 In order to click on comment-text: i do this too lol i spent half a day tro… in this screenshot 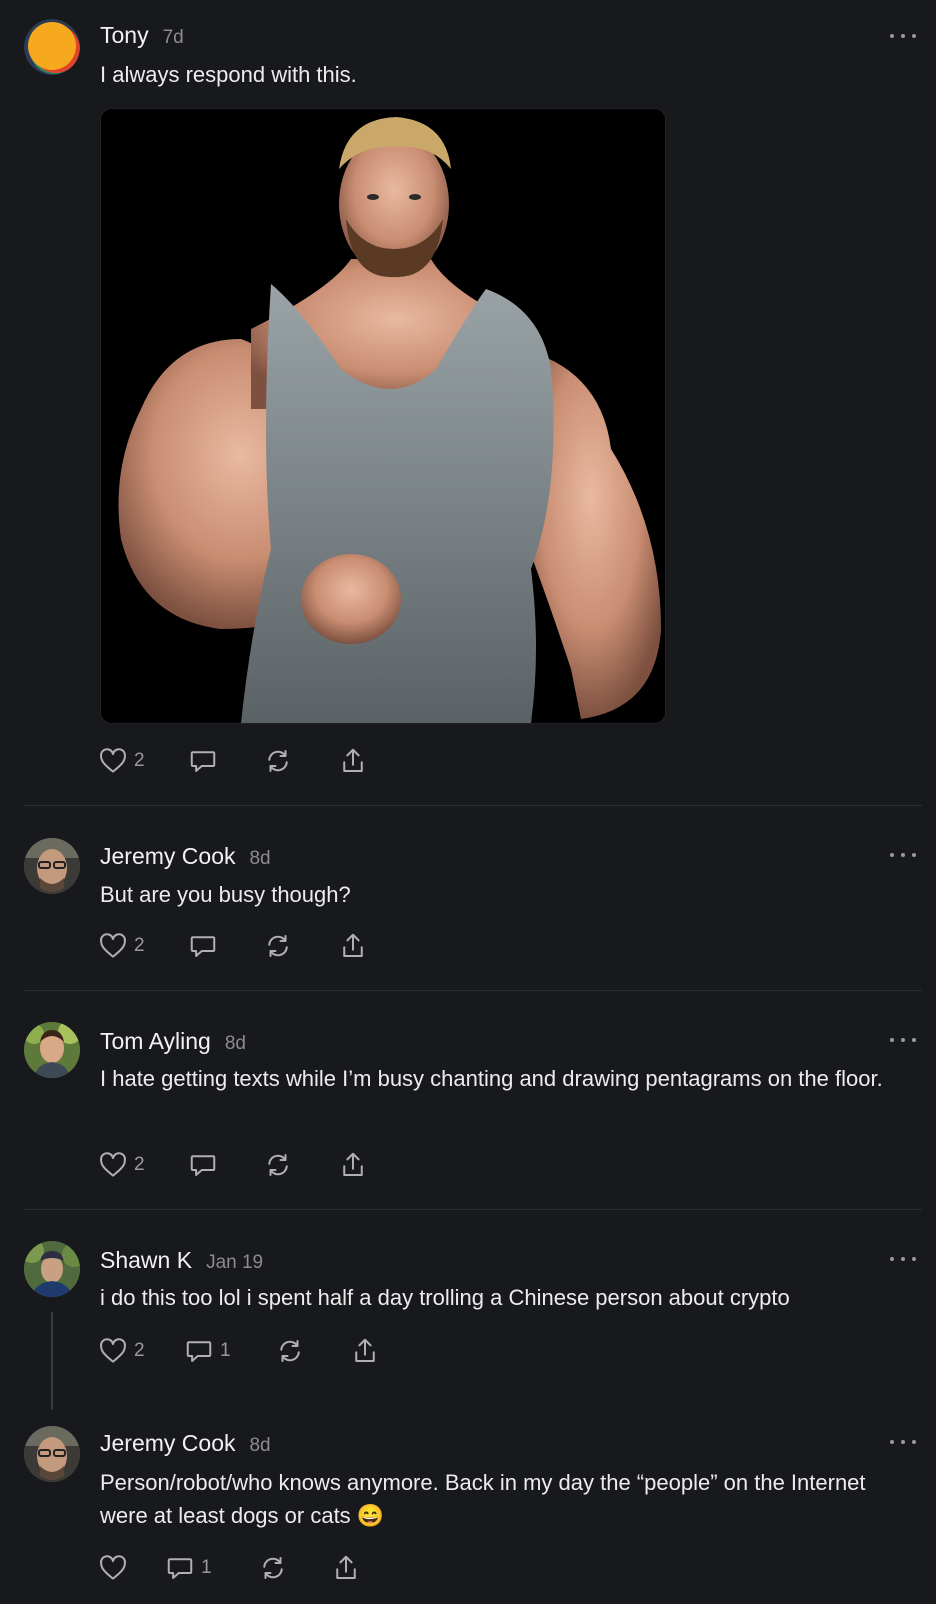, I will do `click(445, 1297)`.